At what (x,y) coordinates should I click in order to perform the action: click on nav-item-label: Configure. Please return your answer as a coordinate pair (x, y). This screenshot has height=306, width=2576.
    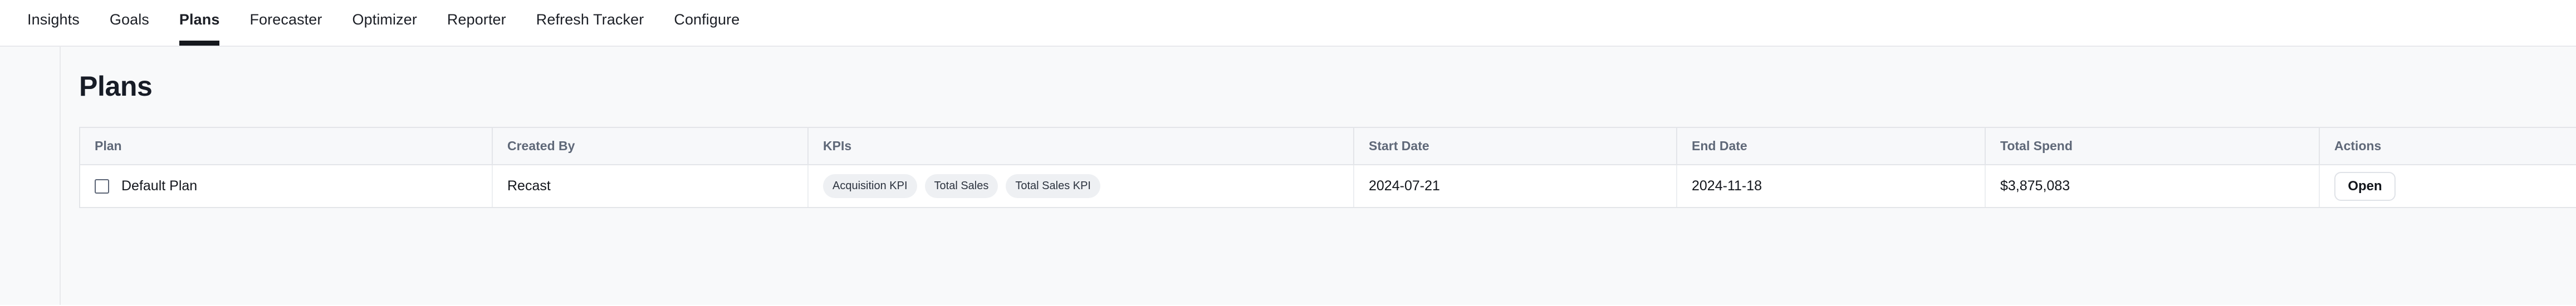
    Looking at the image, I should click on (707, 19).